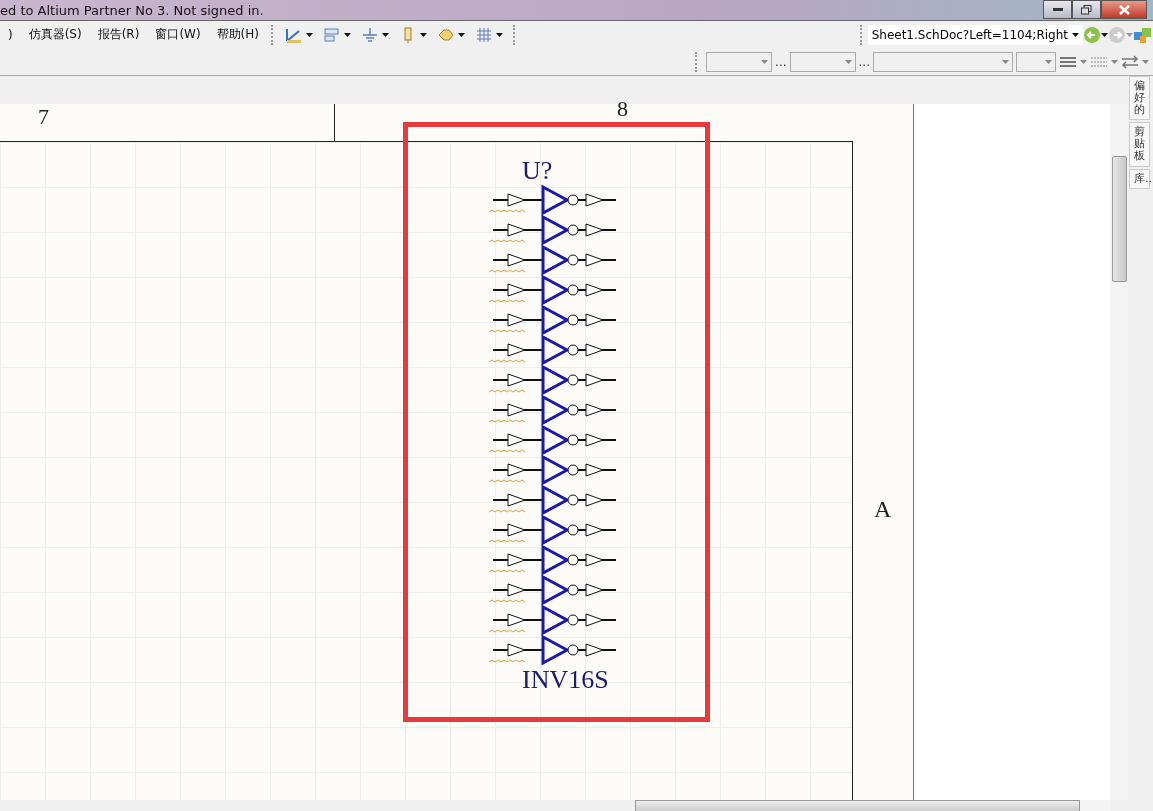 The width and height of the screenshot is (1153, 811). I want to click on cubes-icon, so click(1143, 34).